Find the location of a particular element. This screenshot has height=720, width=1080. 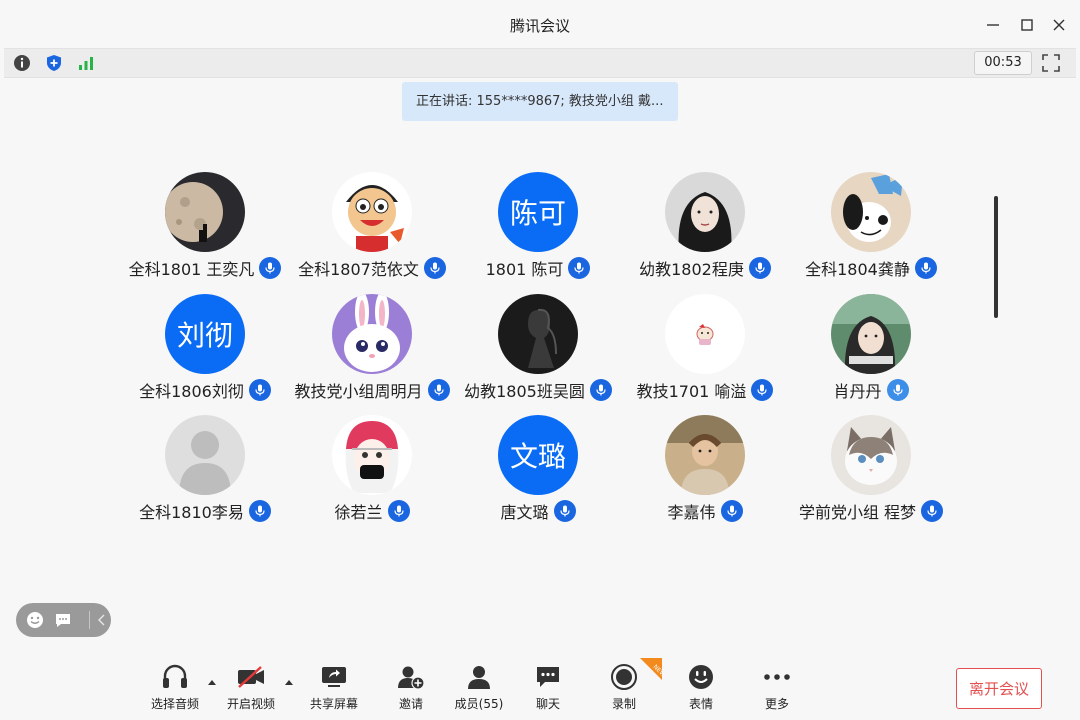

participant-tile: 教技党小组周明月 is located at coordinates (372, 350).